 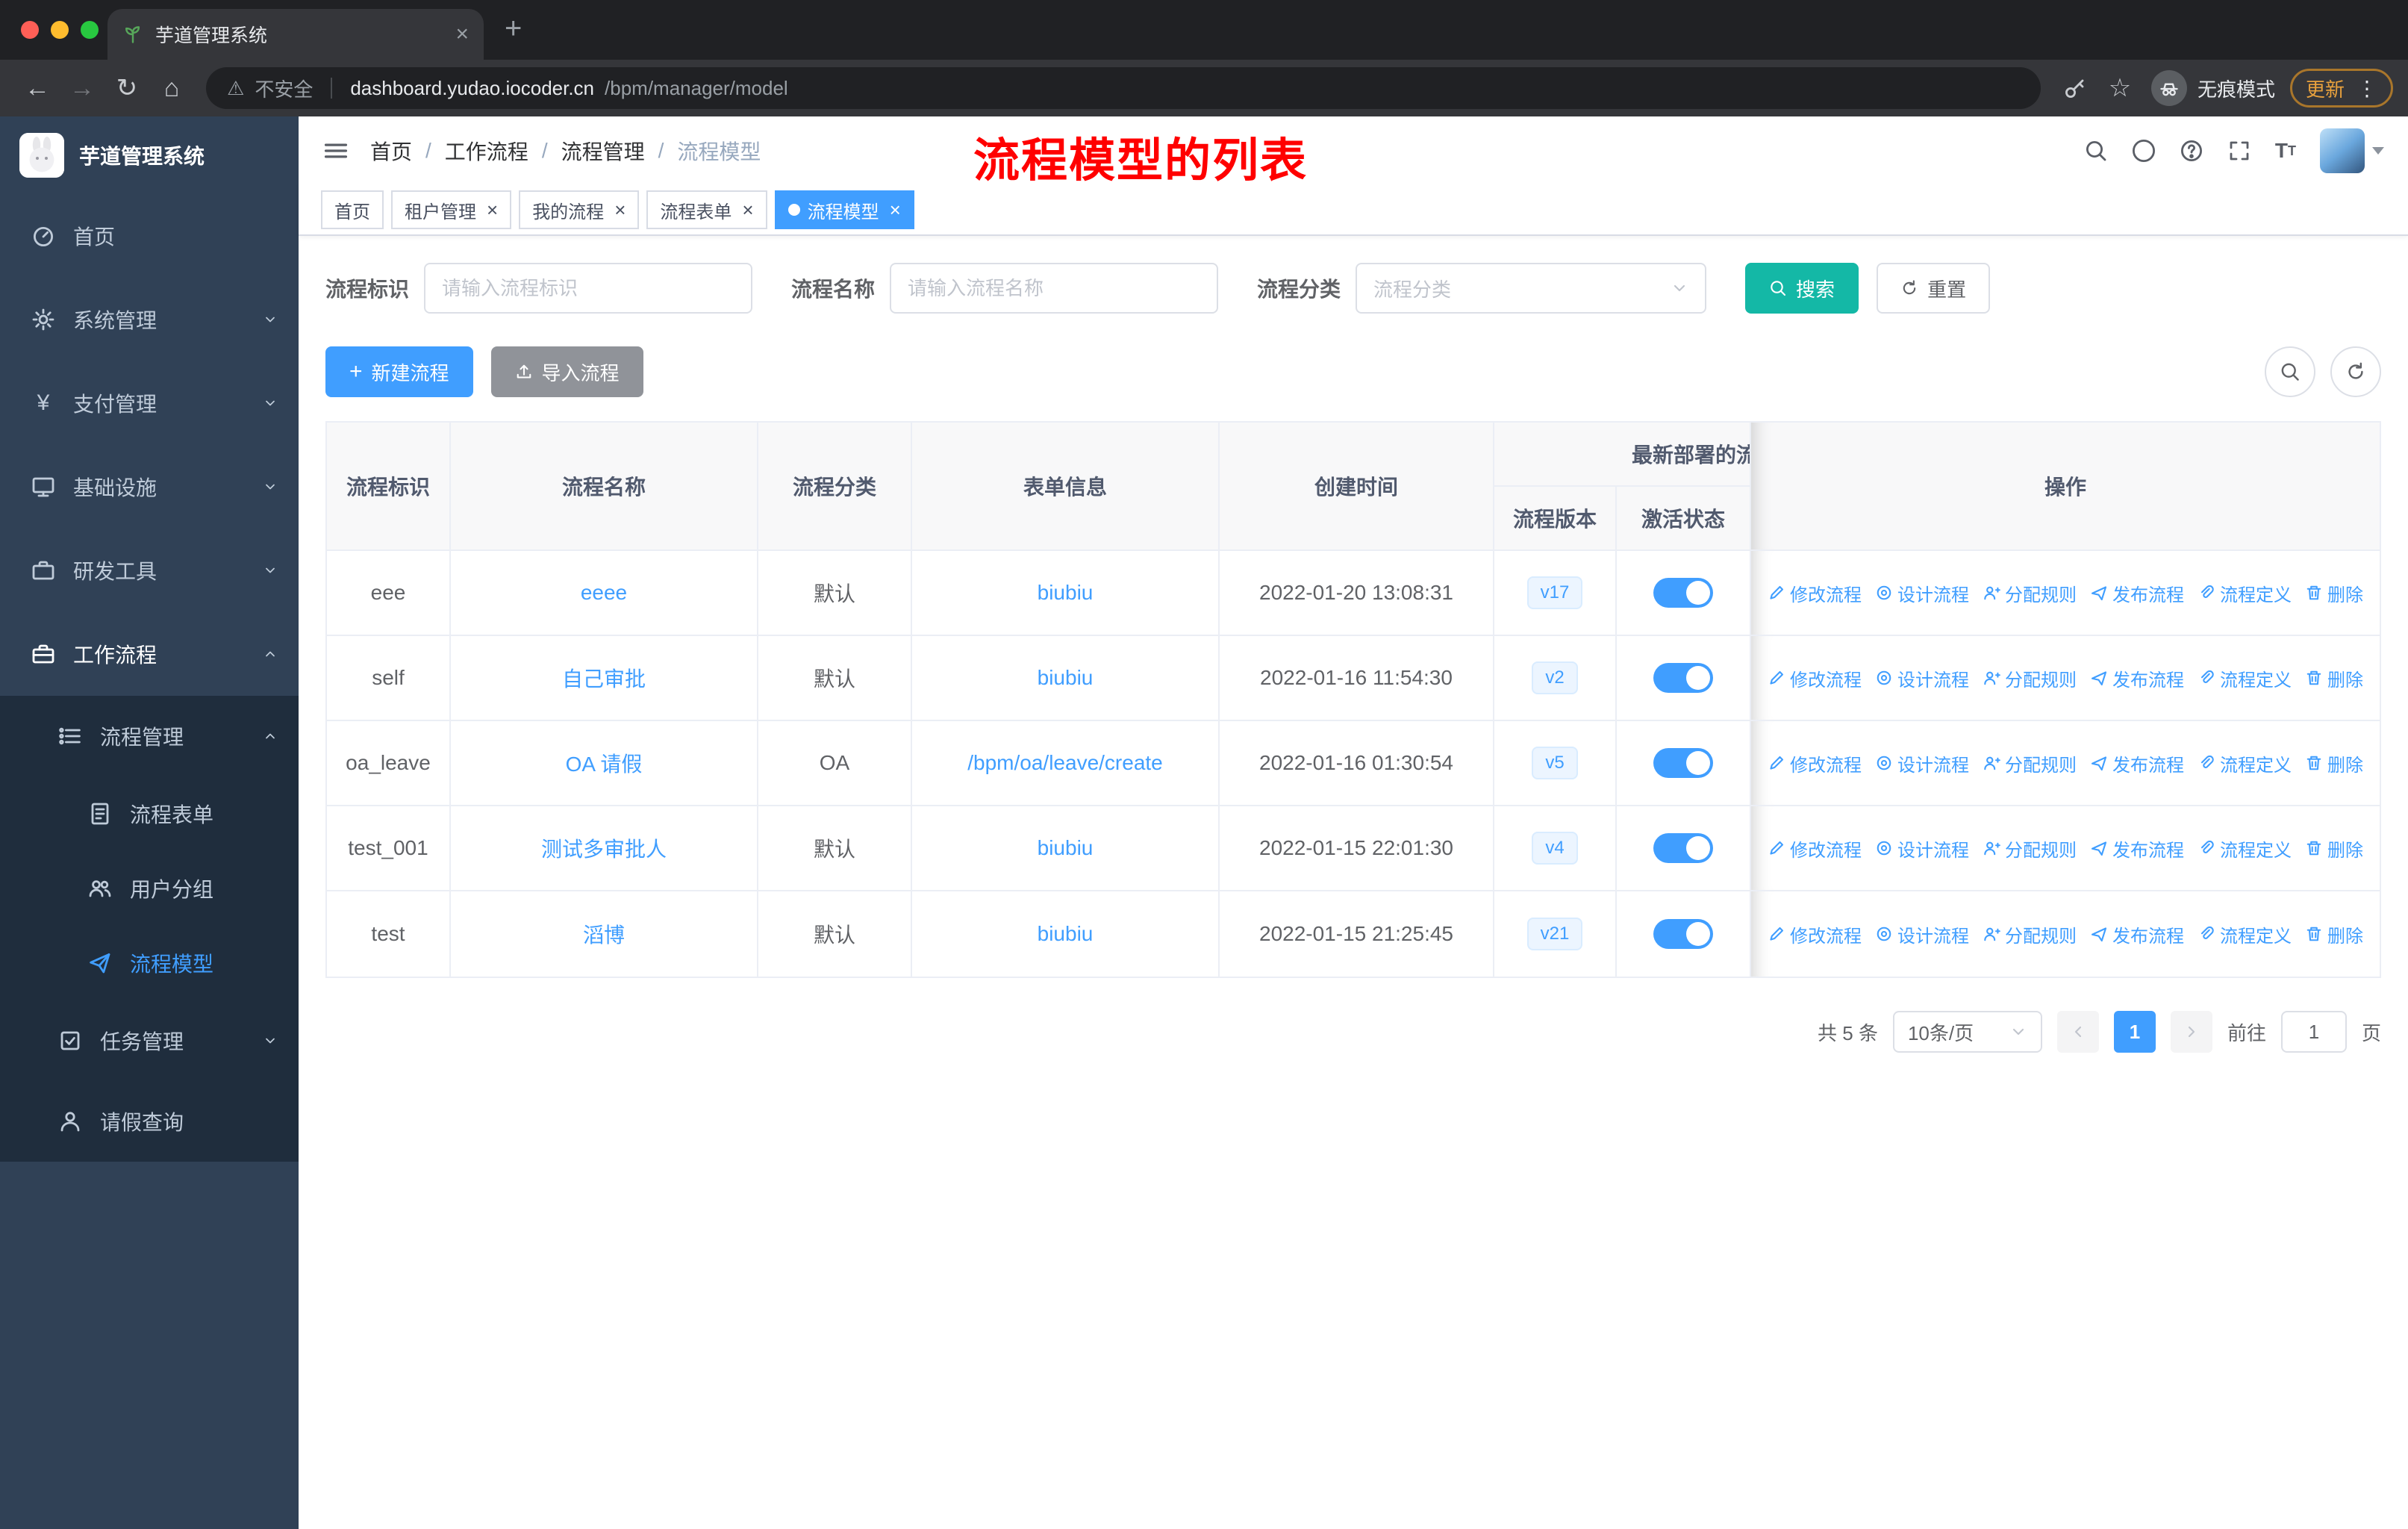 I want to click on reload-button: ↻, so click(x=127, y=88).